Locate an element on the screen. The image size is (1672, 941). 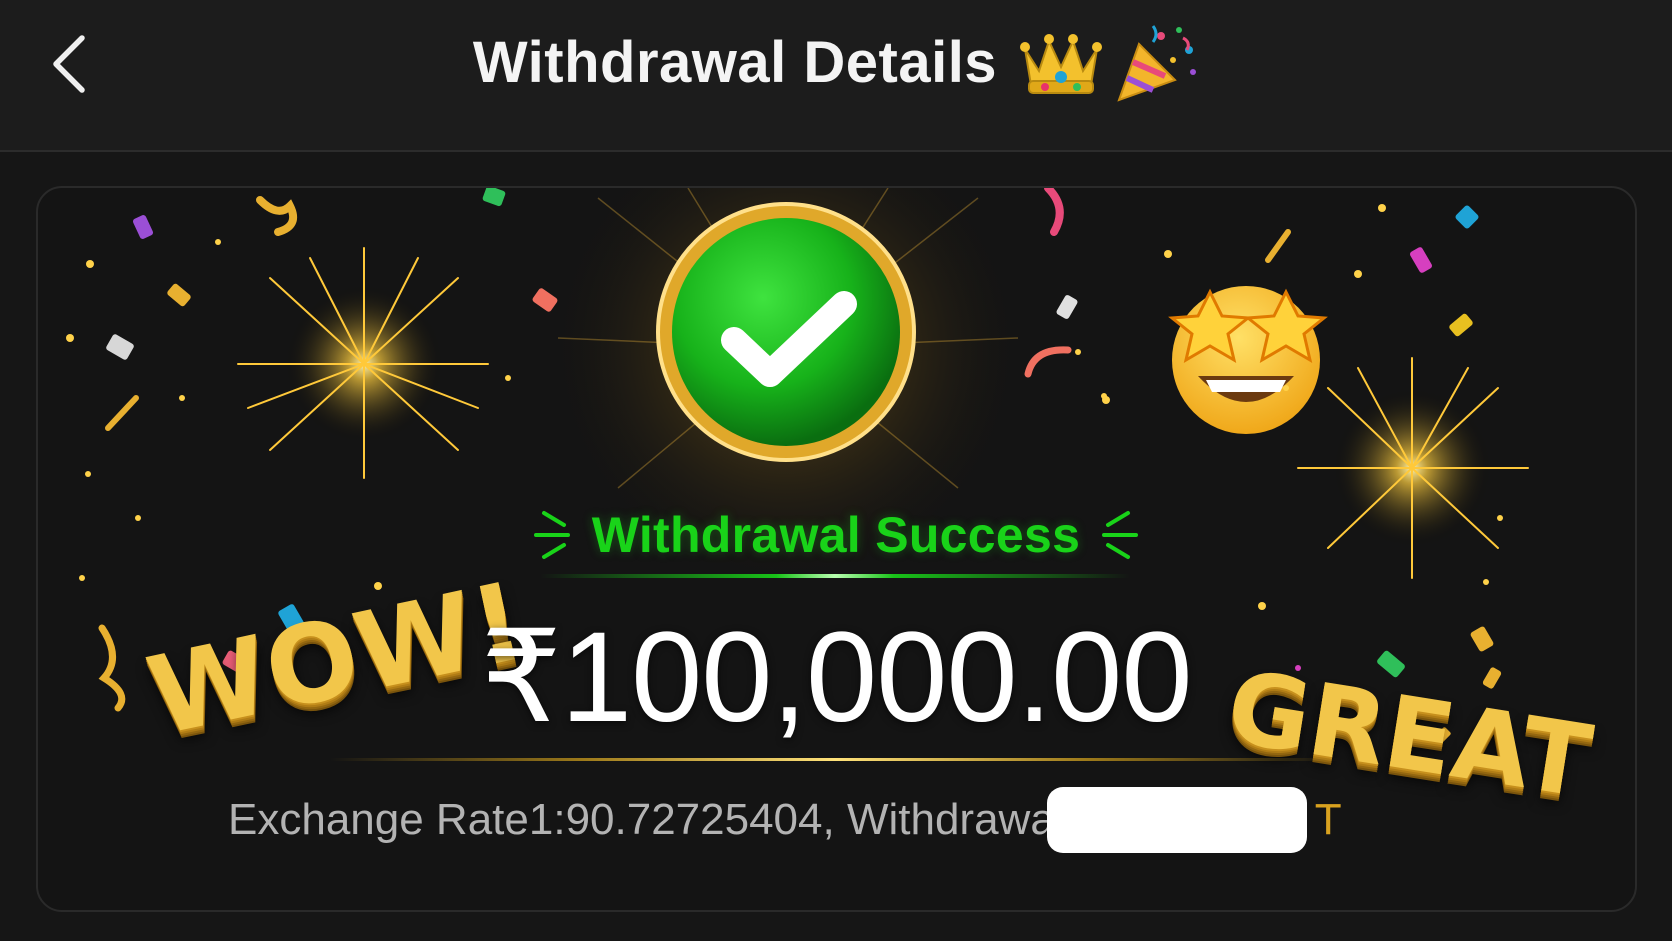
status-text: Withdrawal Success is located at coordinates (836, 535).